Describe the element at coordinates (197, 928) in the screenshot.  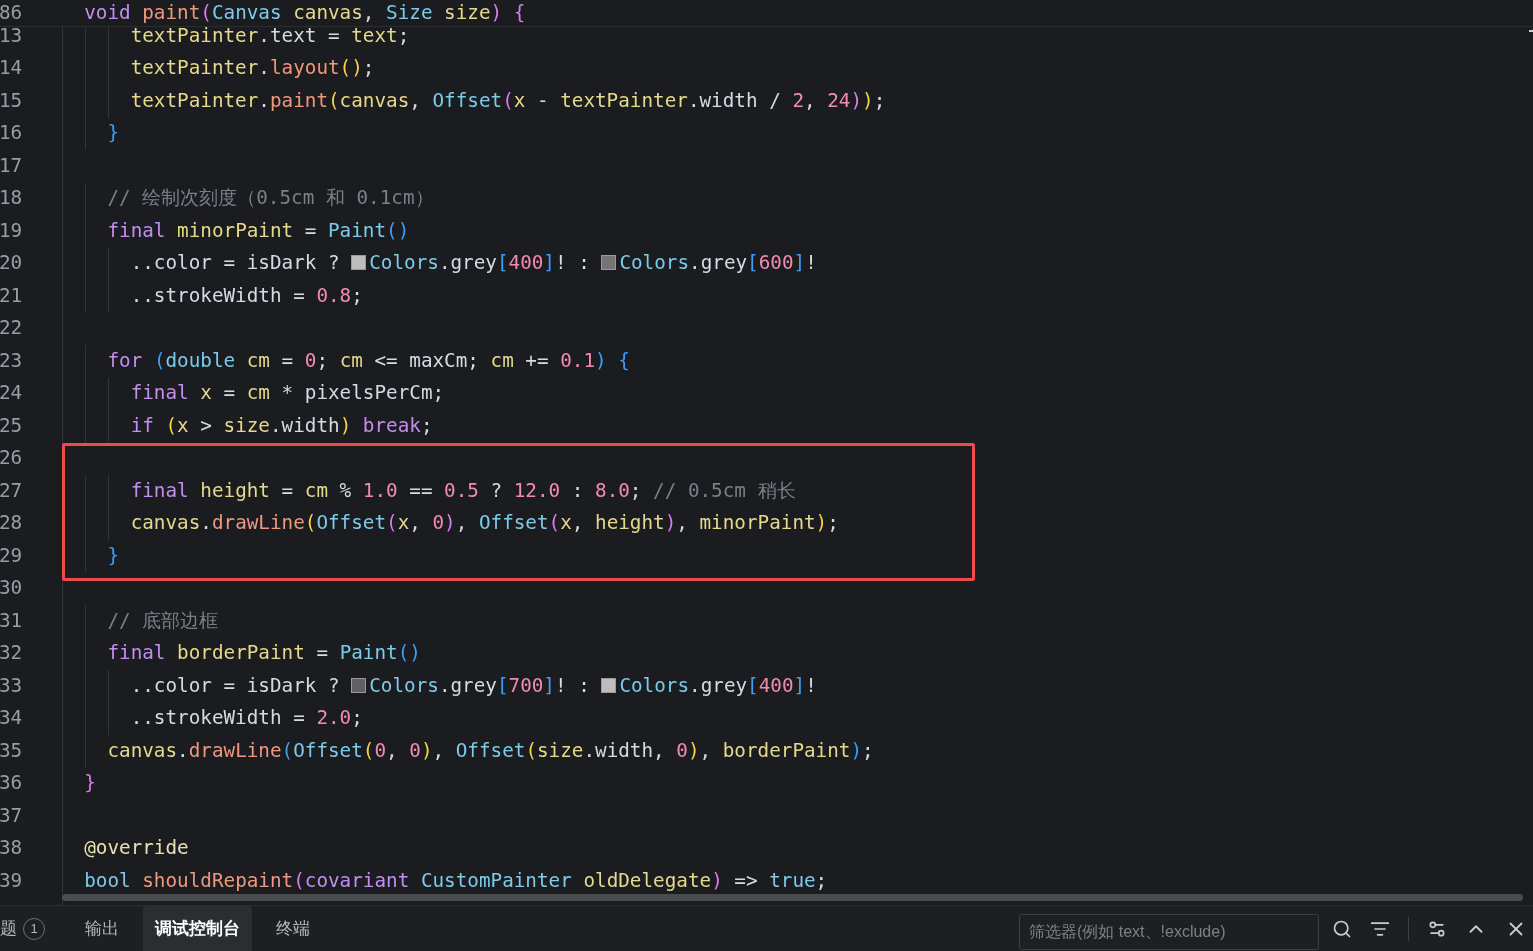
I see `panel-tab: 调试控制台` at that location.